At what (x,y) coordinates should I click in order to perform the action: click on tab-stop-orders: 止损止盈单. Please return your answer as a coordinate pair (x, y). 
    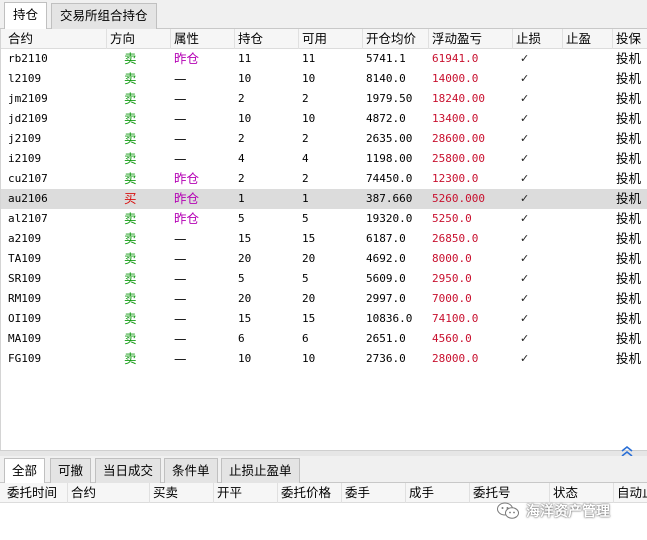
    Looking at the image, I should click on (260, 470).